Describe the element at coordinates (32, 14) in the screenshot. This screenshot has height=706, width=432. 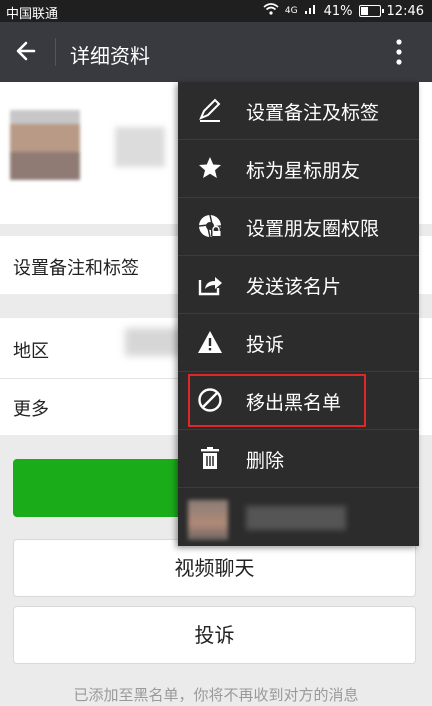
I see `carrier-name: 中国联通` at that location.